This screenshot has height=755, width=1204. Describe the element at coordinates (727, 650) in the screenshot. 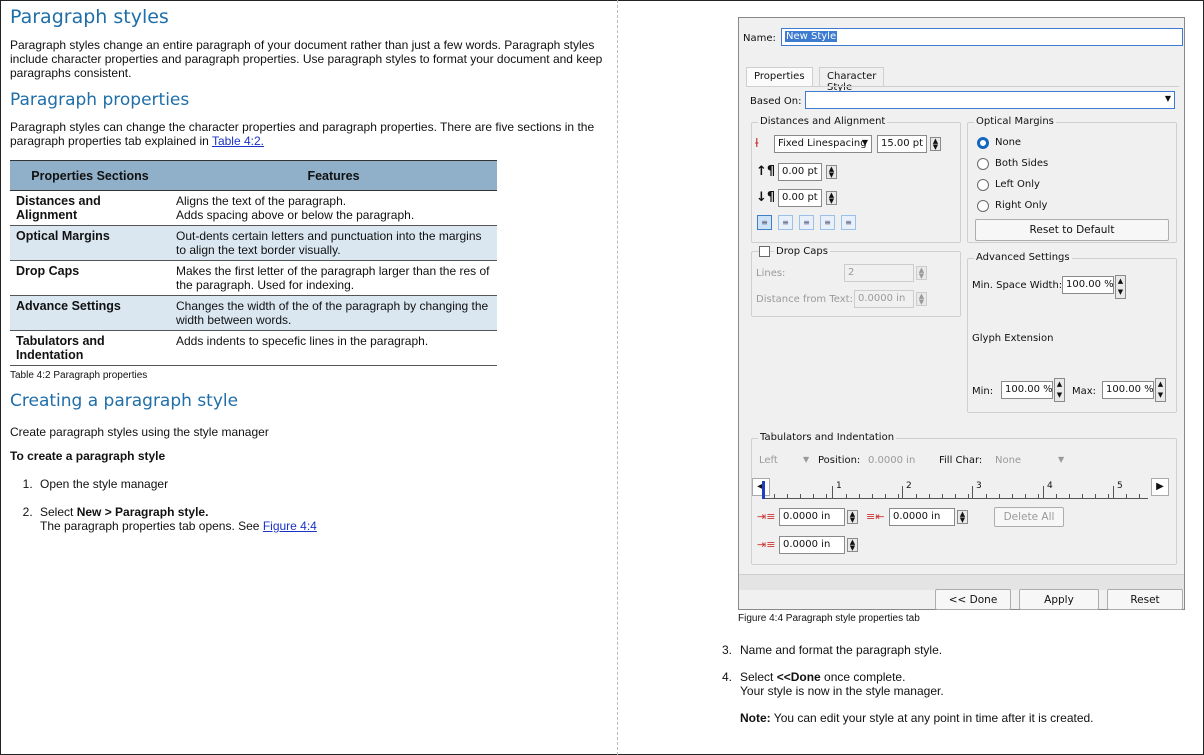

I see `step-number: 3.` at that location.